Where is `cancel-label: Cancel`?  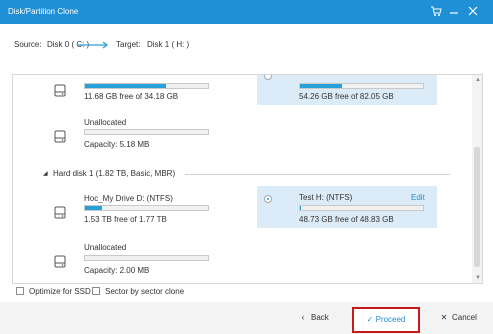
cancel-label: Cancel is located at coordinates (464, 317).